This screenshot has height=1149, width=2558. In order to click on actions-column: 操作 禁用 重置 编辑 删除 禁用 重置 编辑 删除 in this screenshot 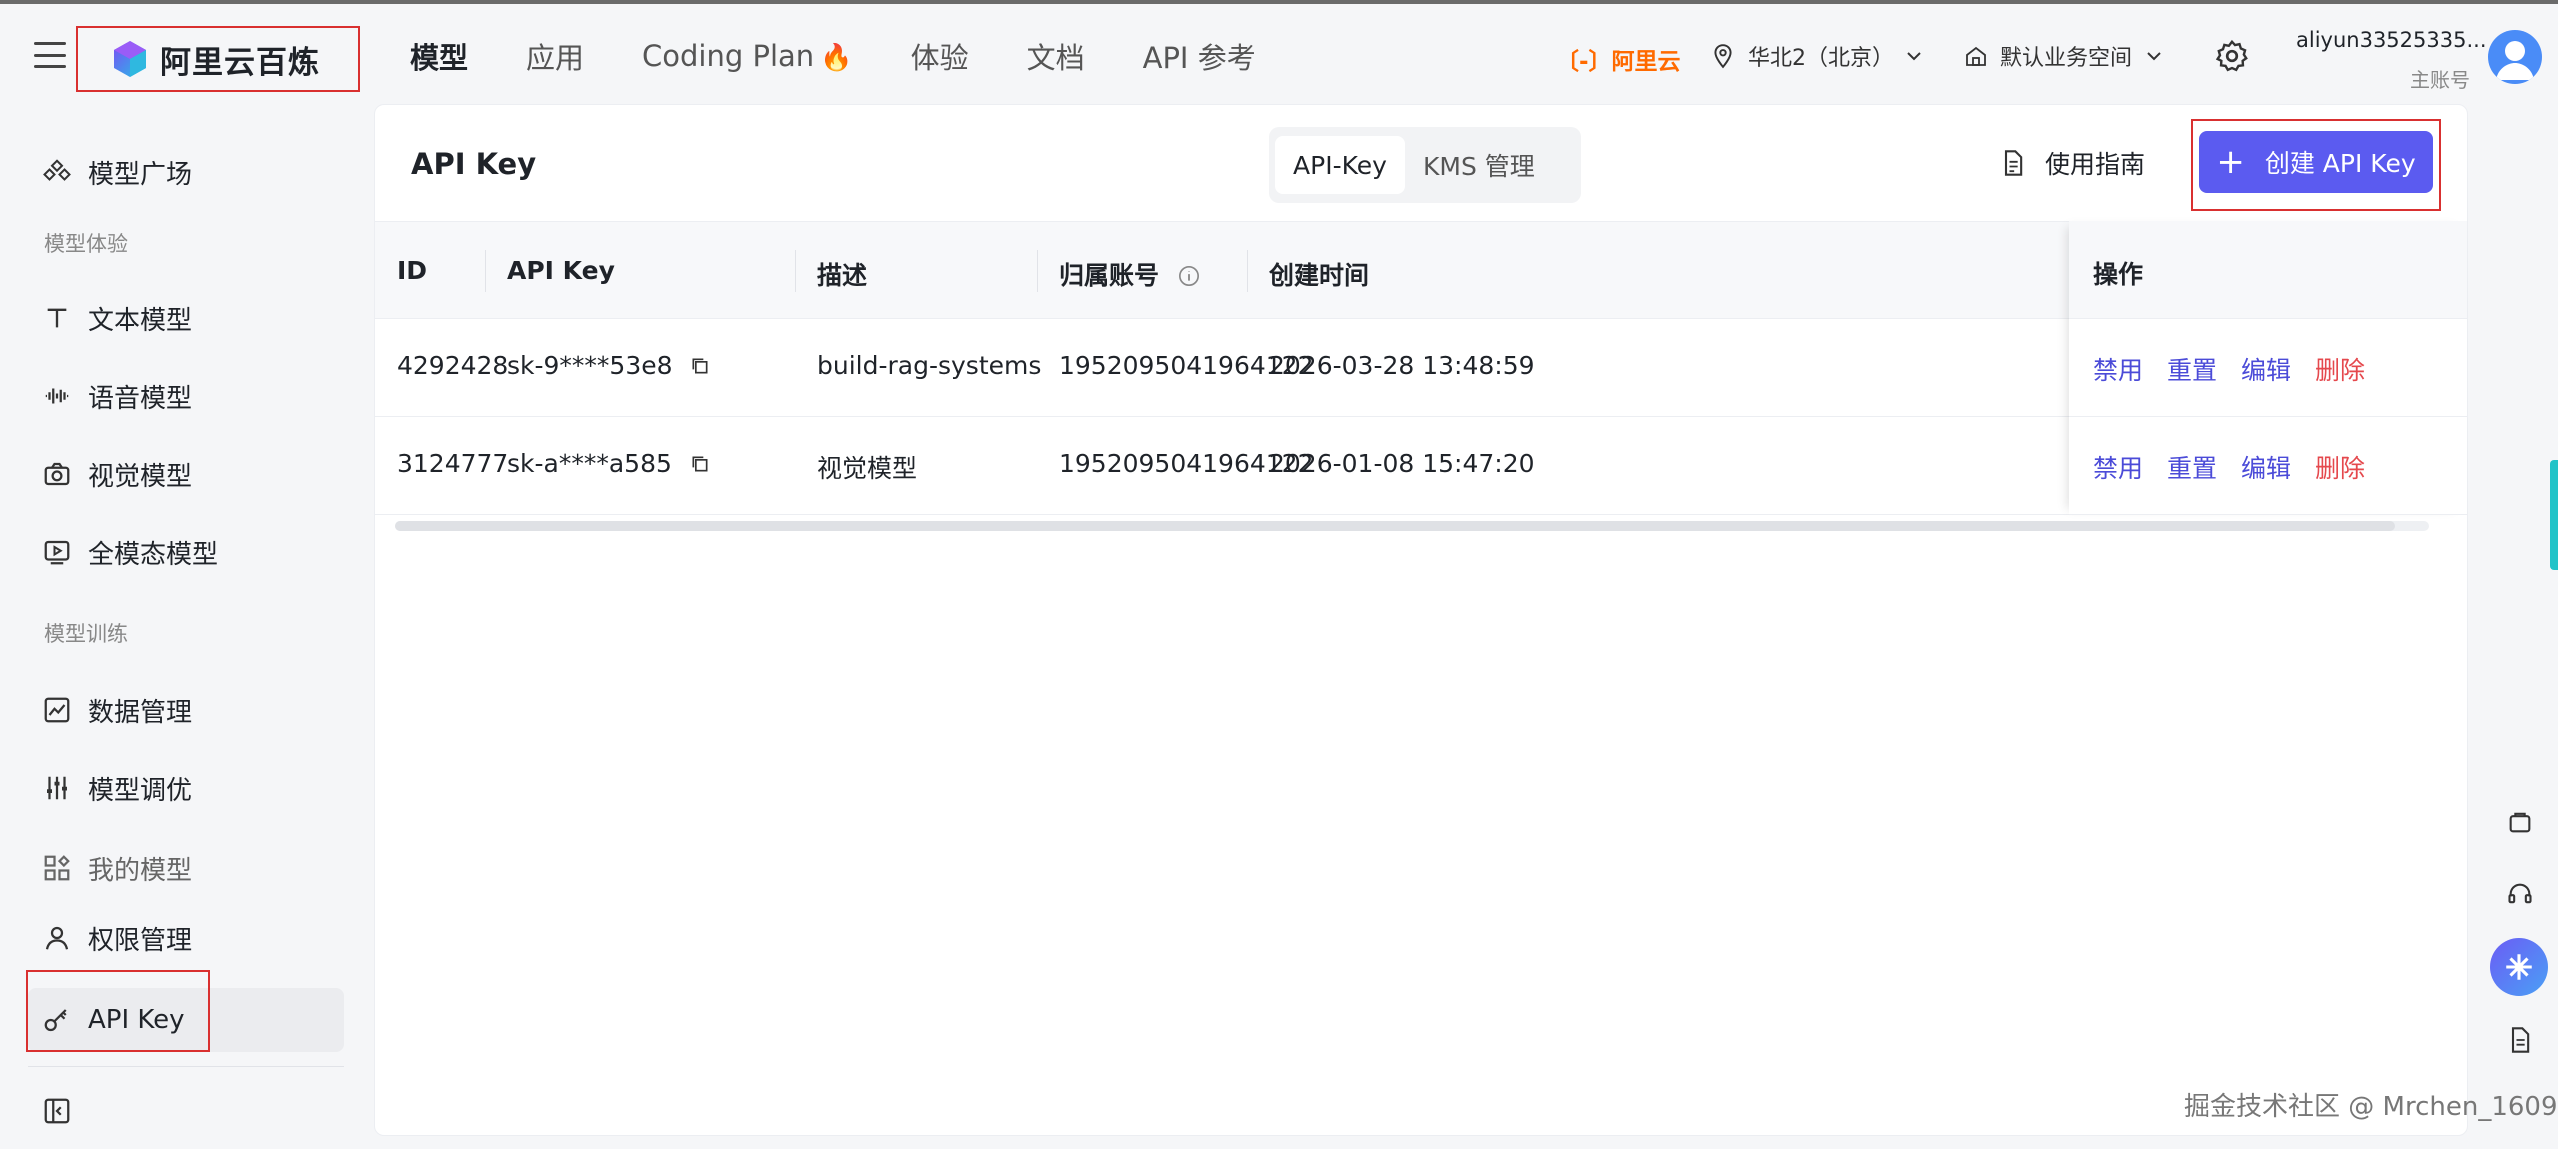, I will do `click(2268, 368)`.